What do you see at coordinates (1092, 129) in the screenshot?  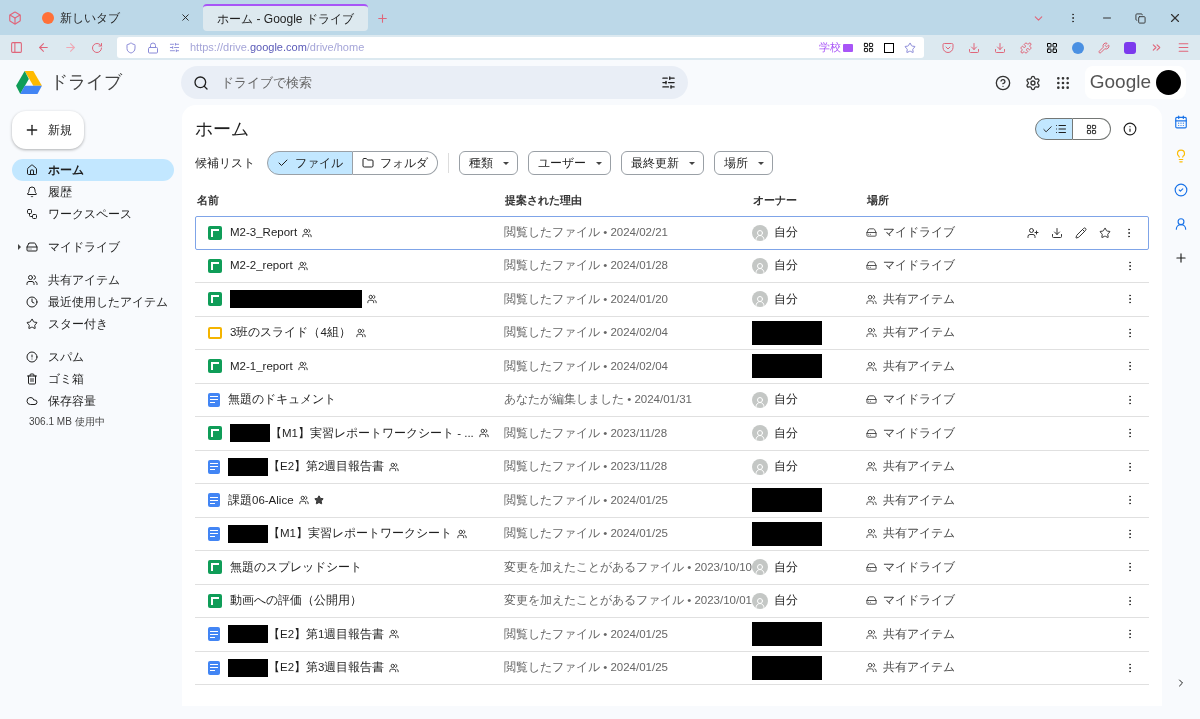 I see `grid-view-toggle` at bounding box center [1092, 129].